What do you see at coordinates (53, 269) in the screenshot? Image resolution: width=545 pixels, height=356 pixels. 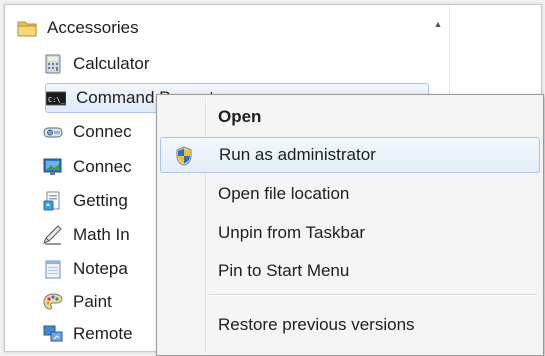 I see `notepad-icon` at bounding box center [53, 269].